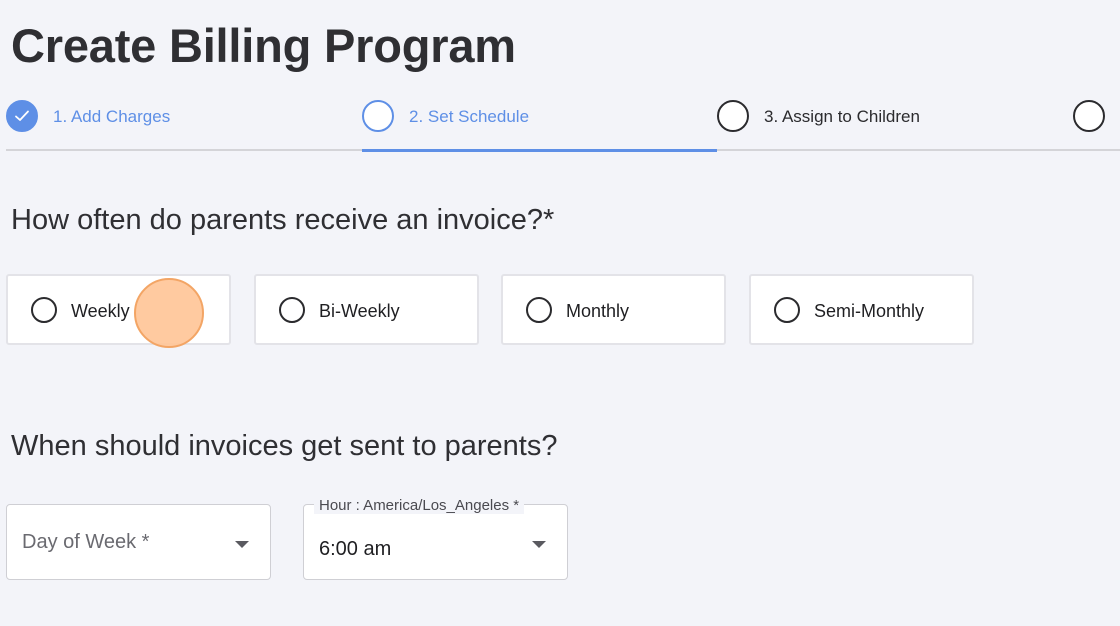  I want to click on option-monthly: Monthly, so click(613, 309).